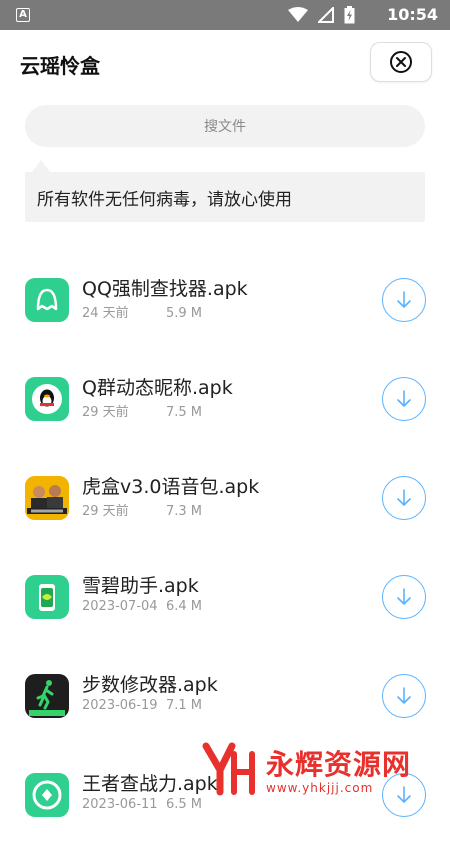 Image resolution: width=450 pixels, height=842 pixels. I want to click on watermark: 永辉资源网 www.yhkjjj.com, so click(325, 769).